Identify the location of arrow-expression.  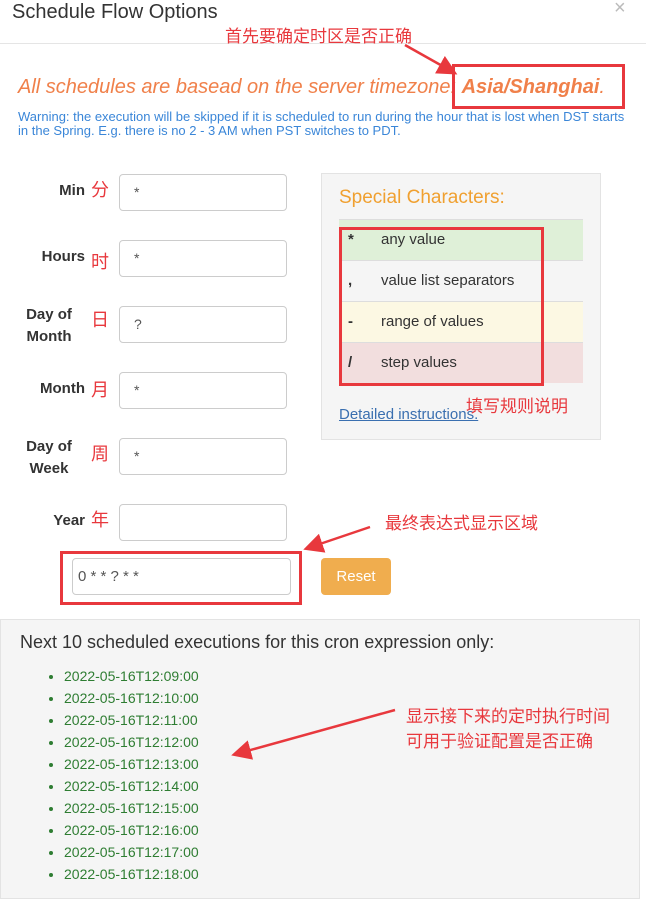
(337, 539).